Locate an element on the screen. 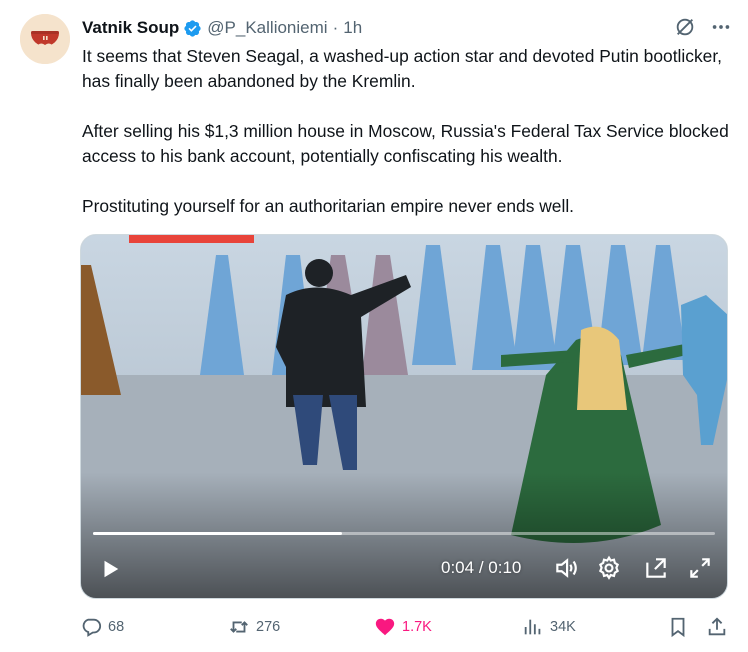 This screenshot has width=748, height=652. share-icon is located at coordinates (717, 627).